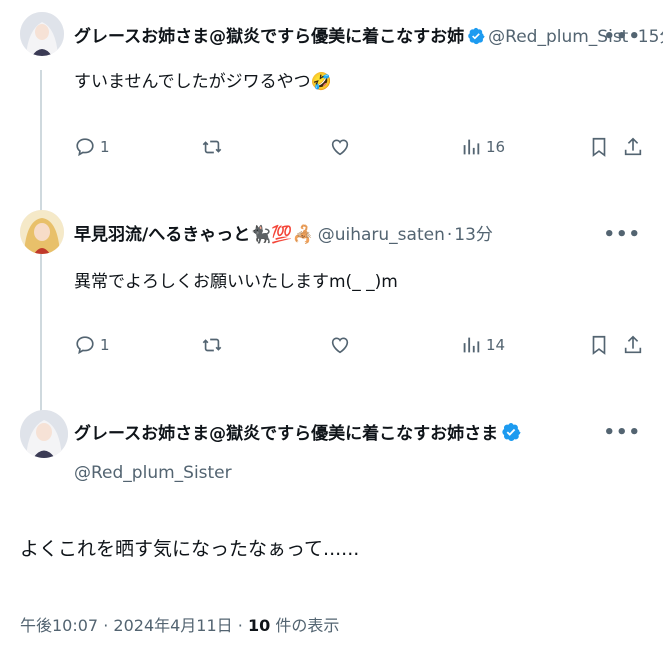  I want to click on timestamp: 15分, so click(650, 37).